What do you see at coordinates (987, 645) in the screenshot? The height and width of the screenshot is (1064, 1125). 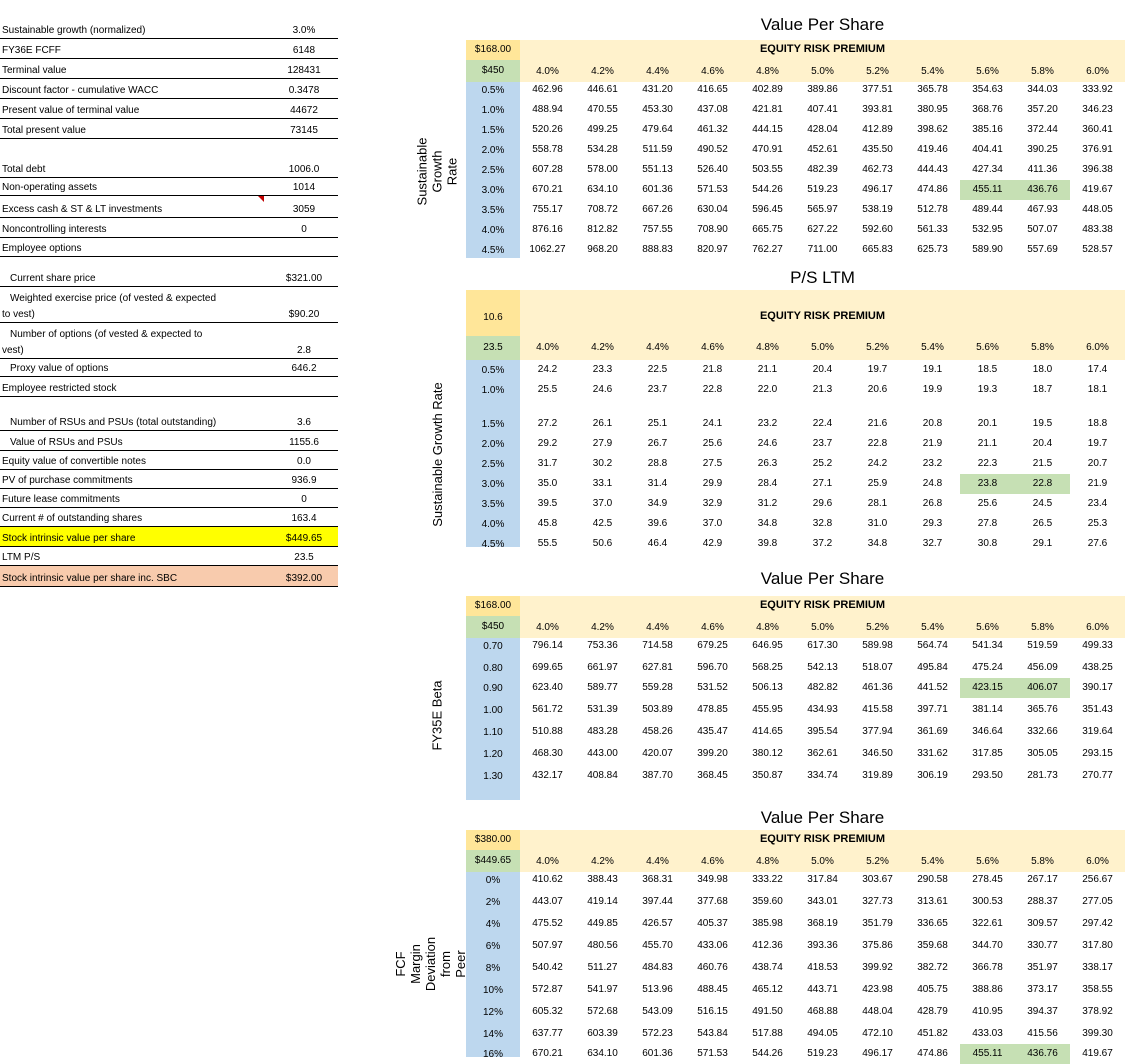 I see `table-cell: 541.34` at bounding box center [987, 645].